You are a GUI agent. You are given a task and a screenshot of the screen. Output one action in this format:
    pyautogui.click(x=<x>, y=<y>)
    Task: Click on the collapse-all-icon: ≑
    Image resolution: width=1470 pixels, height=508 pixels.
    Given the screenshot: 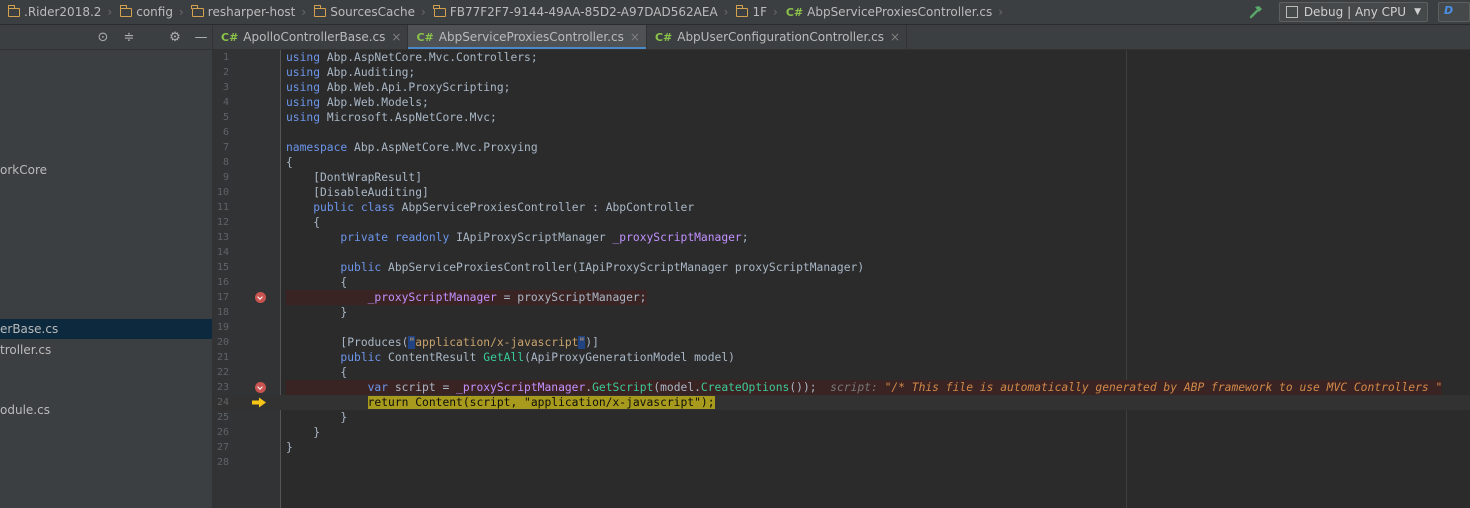 What is the action you would take?
    pyautogui.click(x=129, y=37)
    